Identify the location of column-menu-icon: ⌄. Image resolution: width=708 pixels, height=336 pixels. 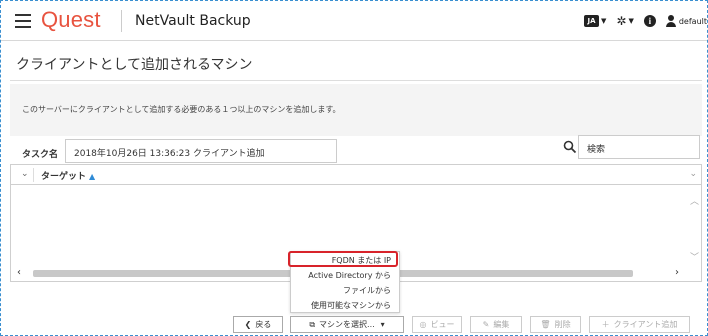
(693, 174).